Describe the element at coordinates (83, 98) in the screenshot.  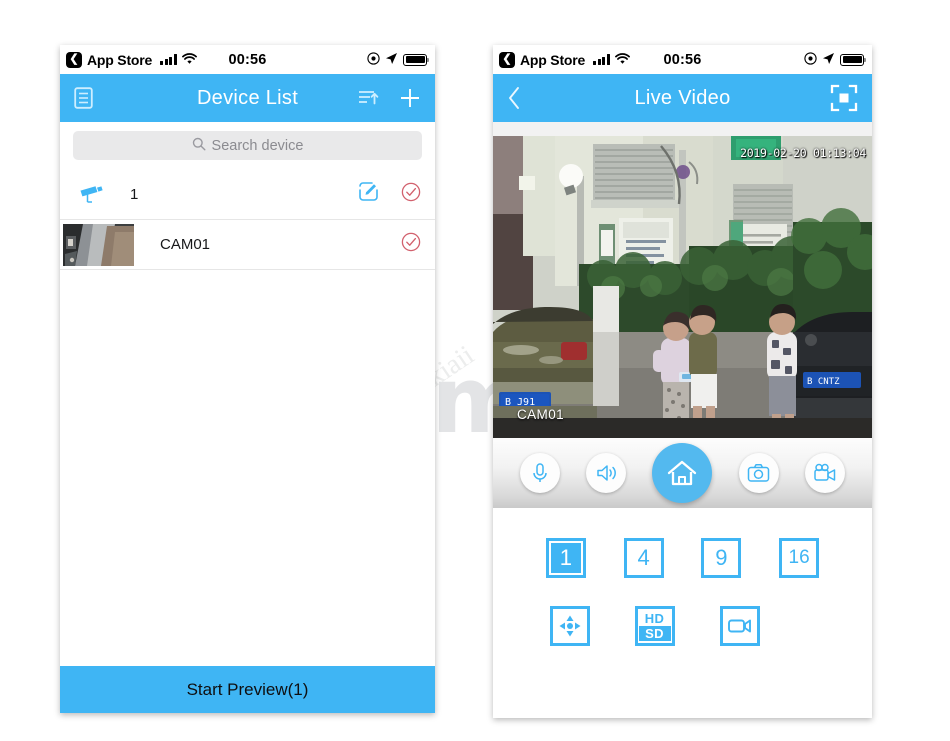
I see `list-menu-icon` at that location.